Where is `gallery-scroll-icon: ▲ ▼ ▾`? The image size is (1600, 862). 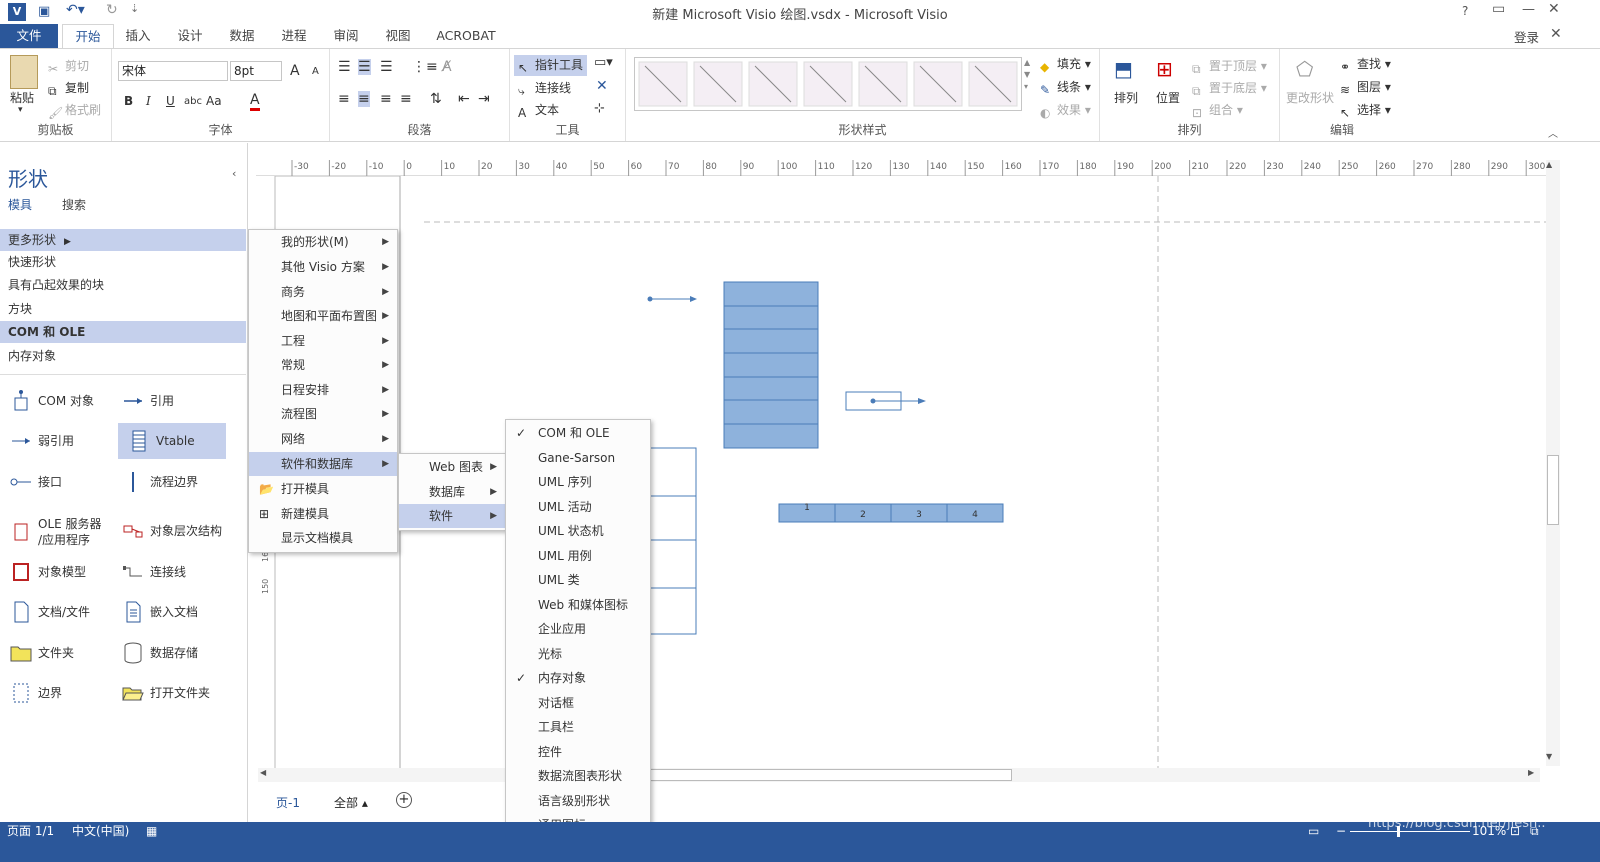 gallery-scroll-icon: ▲ ▼ ▾ is located at coordinates (1027, 75).